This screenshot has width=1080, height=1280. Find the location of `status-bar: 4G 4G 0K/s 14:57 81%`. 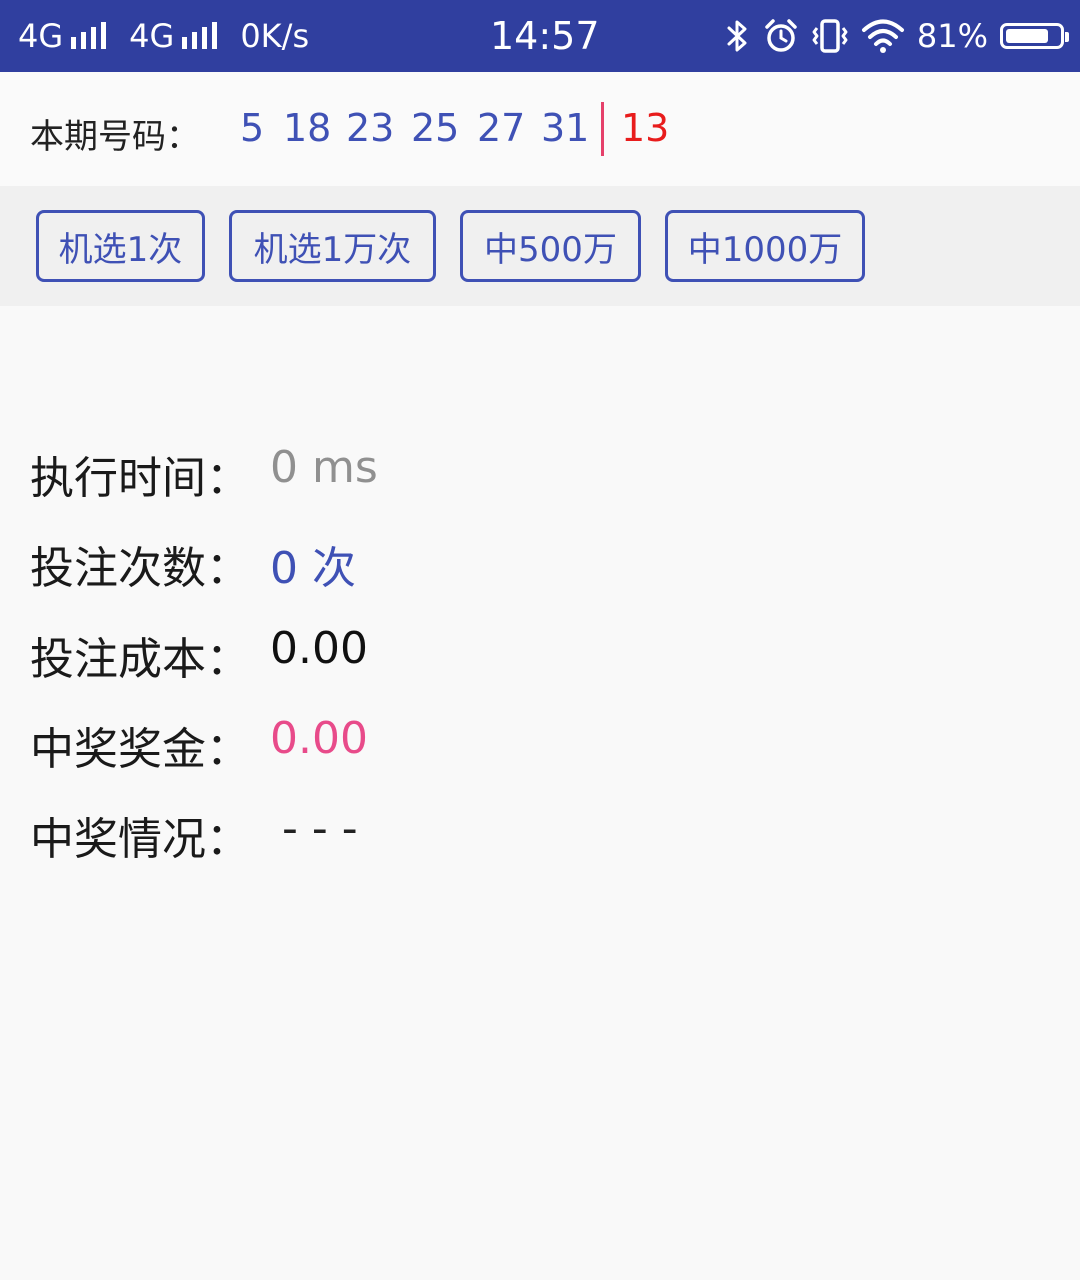

status-bar: 4G 4G 0K/s 14:57 81% is located at coordinates (540, 36).